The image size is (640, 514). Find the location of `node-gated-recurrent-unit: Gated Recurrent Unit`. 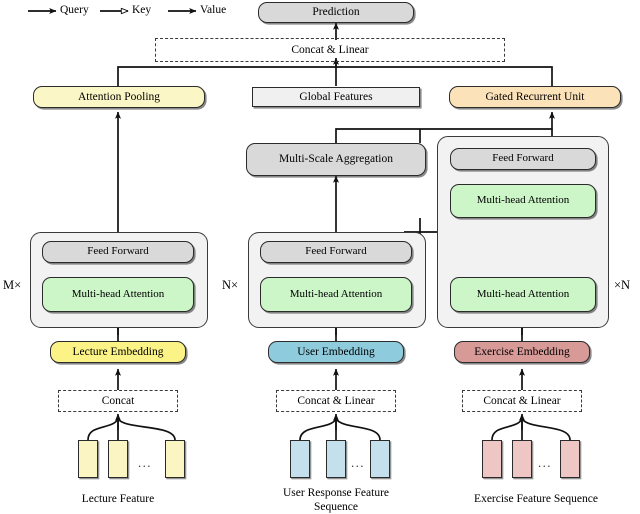

node-gated-recurrent-unit: Gated Recurrent Unit is located at coordinates (535, 97).